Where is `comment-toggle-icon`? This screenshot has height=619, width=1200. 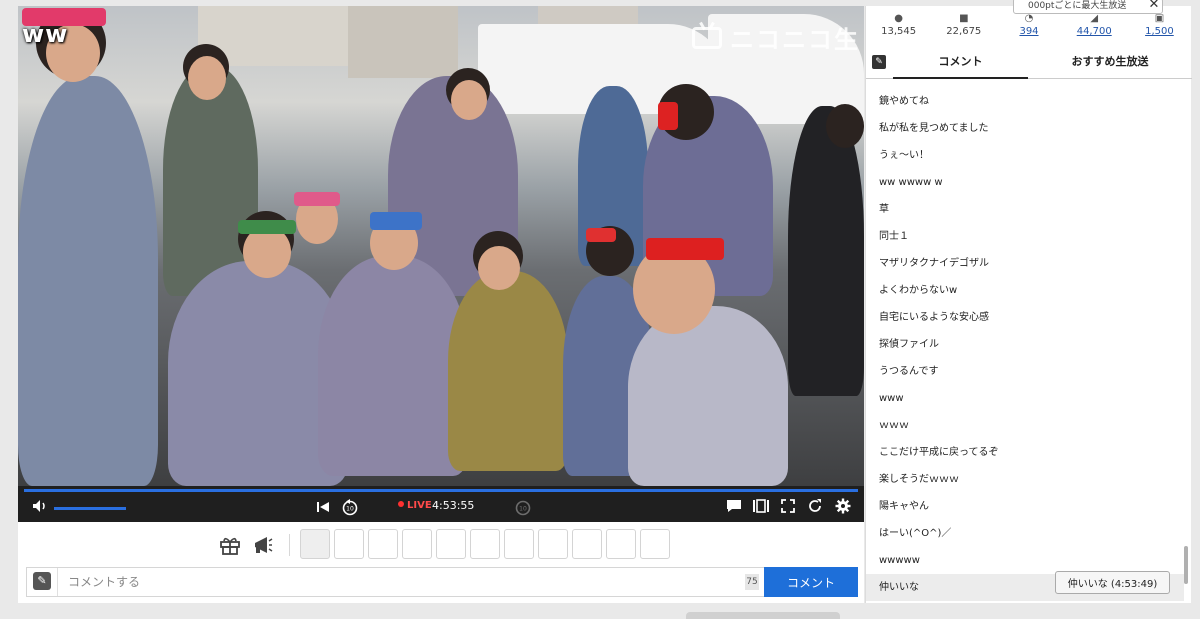 comment-toggle-icon is located at coordinates (734, 508).